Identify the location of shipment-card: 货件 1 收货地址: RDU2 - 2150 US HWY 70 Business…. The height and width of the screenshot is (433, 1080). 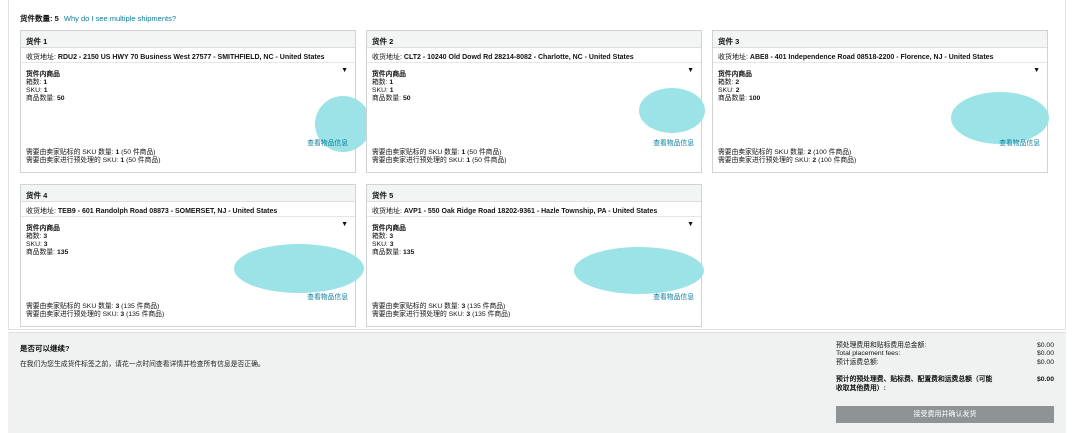
(195, 101).